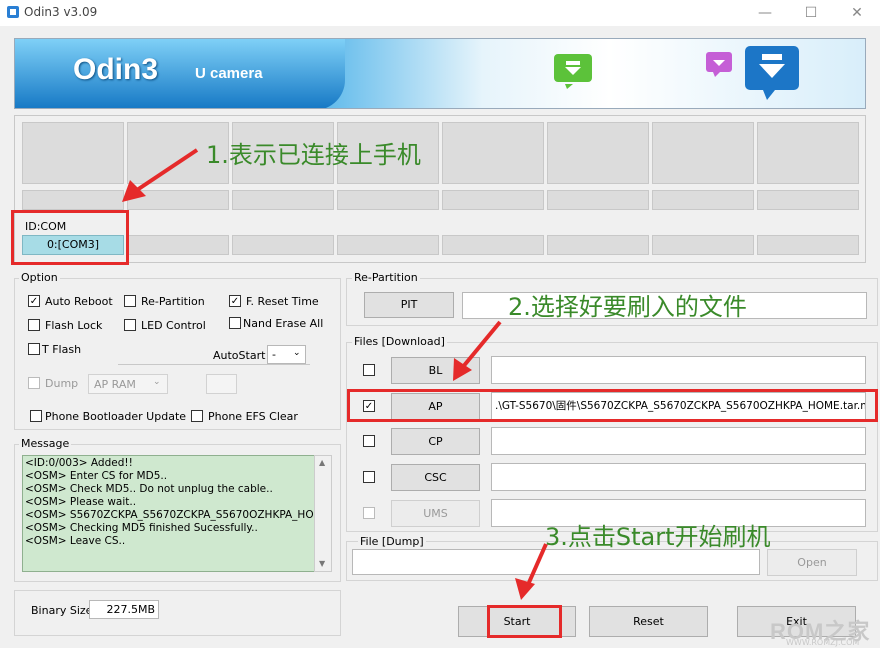 The image size is (880, 648). Describe the element at coordinates (399, 341) in the screenshot. I see `files-download-group-title: Files [Download]` at that location.